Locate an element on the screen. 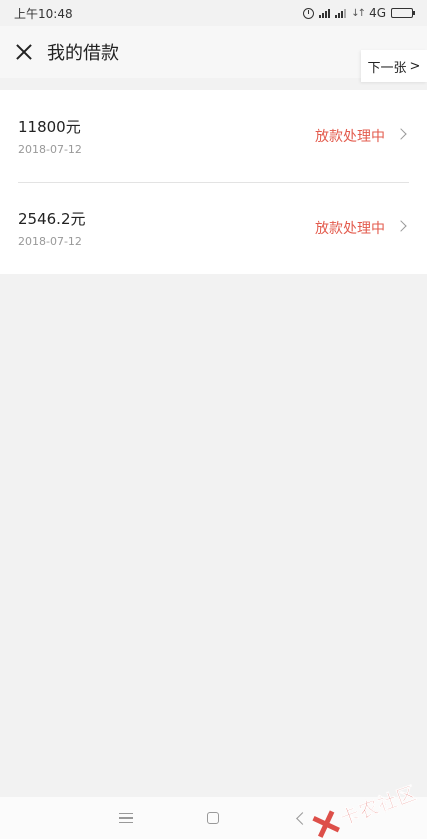 This screenshot has width=427, height=839. menu-icon is located at coordinates (126, 818).